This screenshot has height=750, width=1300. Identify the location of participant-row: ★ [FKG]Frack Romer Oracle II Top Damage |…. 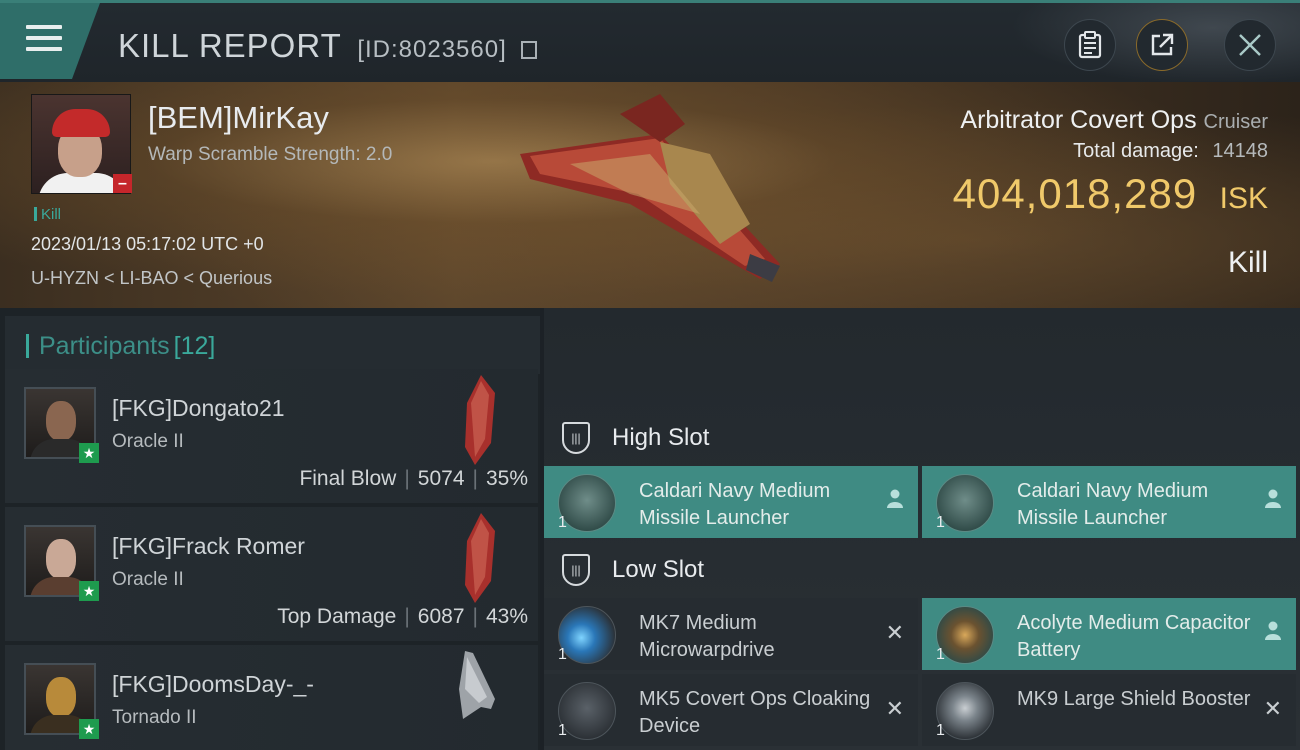
(271, 574).